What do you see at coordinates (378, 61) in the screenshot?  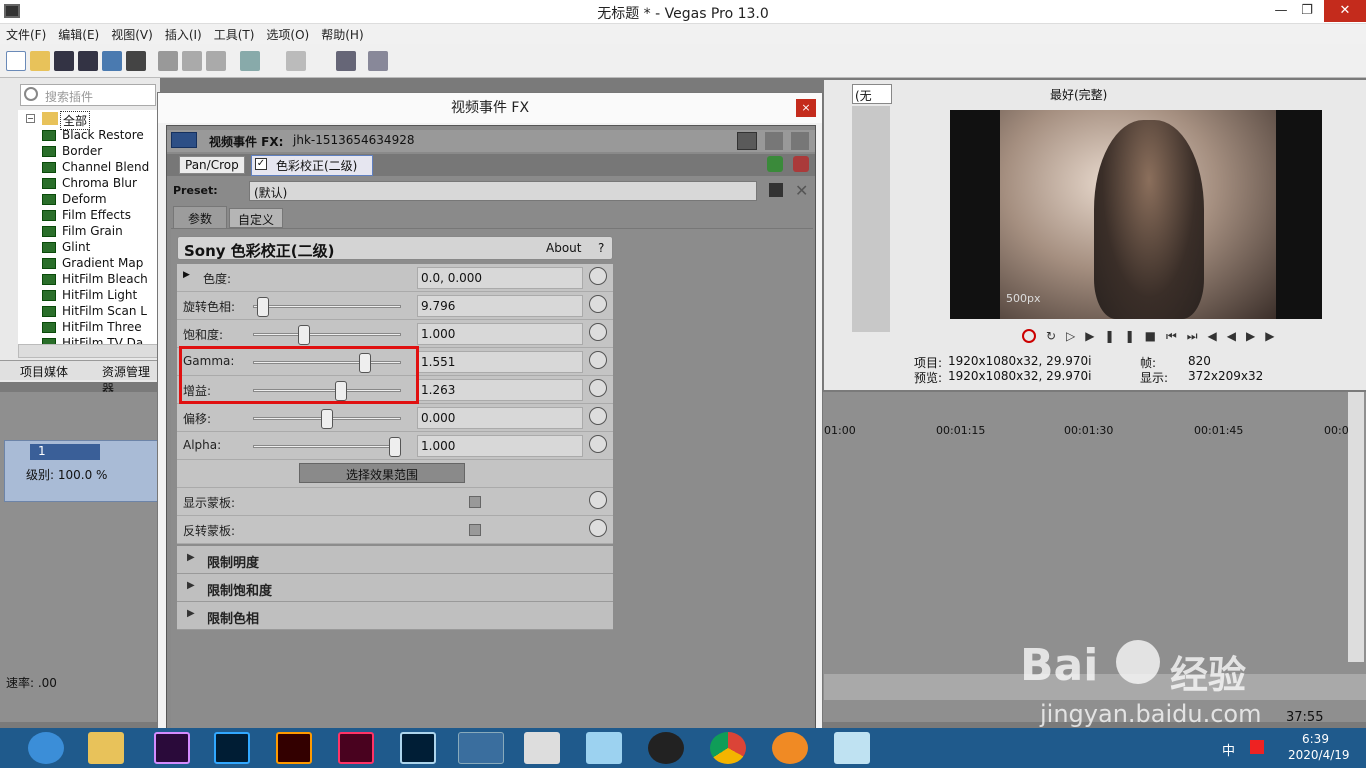 I see `pin-icon` at bounding box center [378, 61].